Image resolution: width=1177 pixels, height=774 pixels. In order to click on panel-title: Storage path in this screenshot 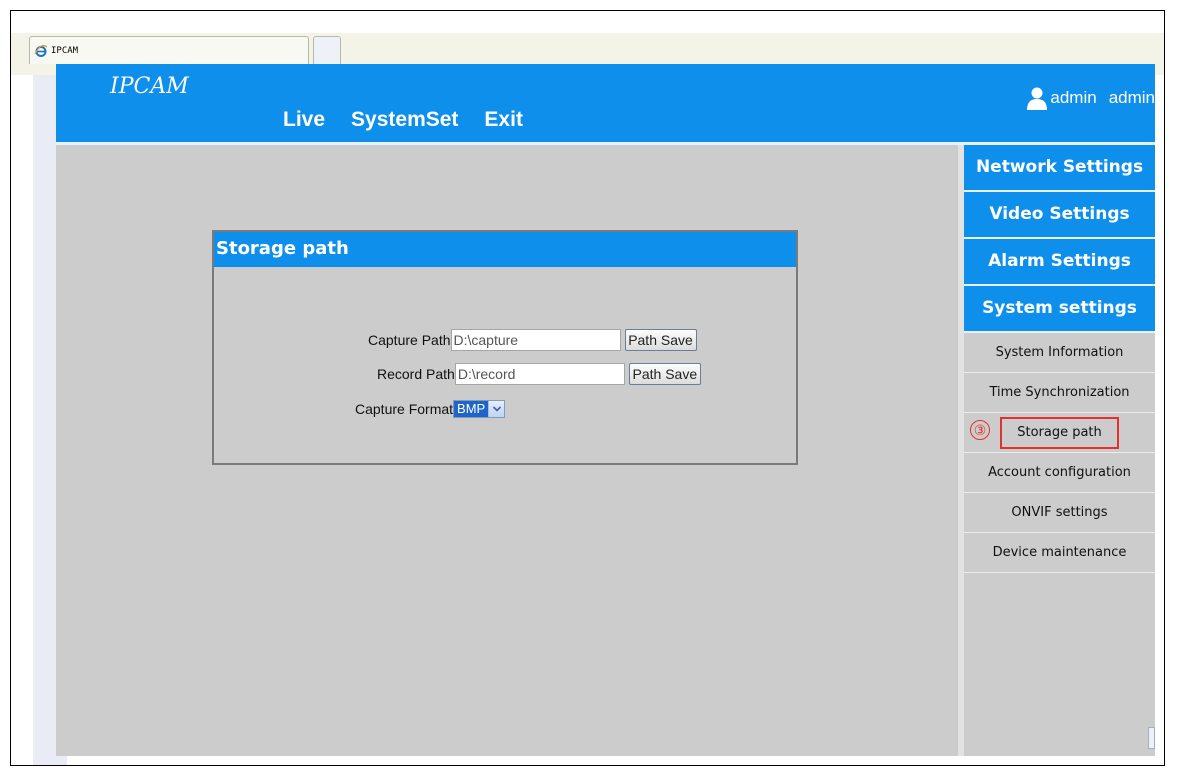, I will do `click(505, 249)`.